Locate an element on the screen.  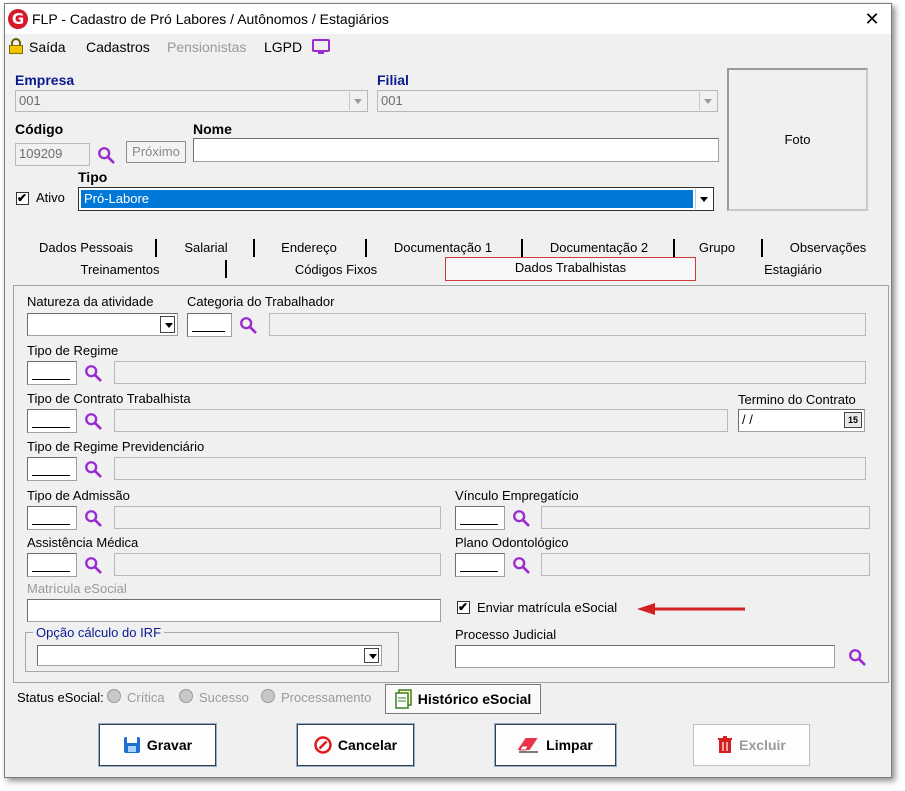
filial-label: Filial is located at coordinates (393, 80).